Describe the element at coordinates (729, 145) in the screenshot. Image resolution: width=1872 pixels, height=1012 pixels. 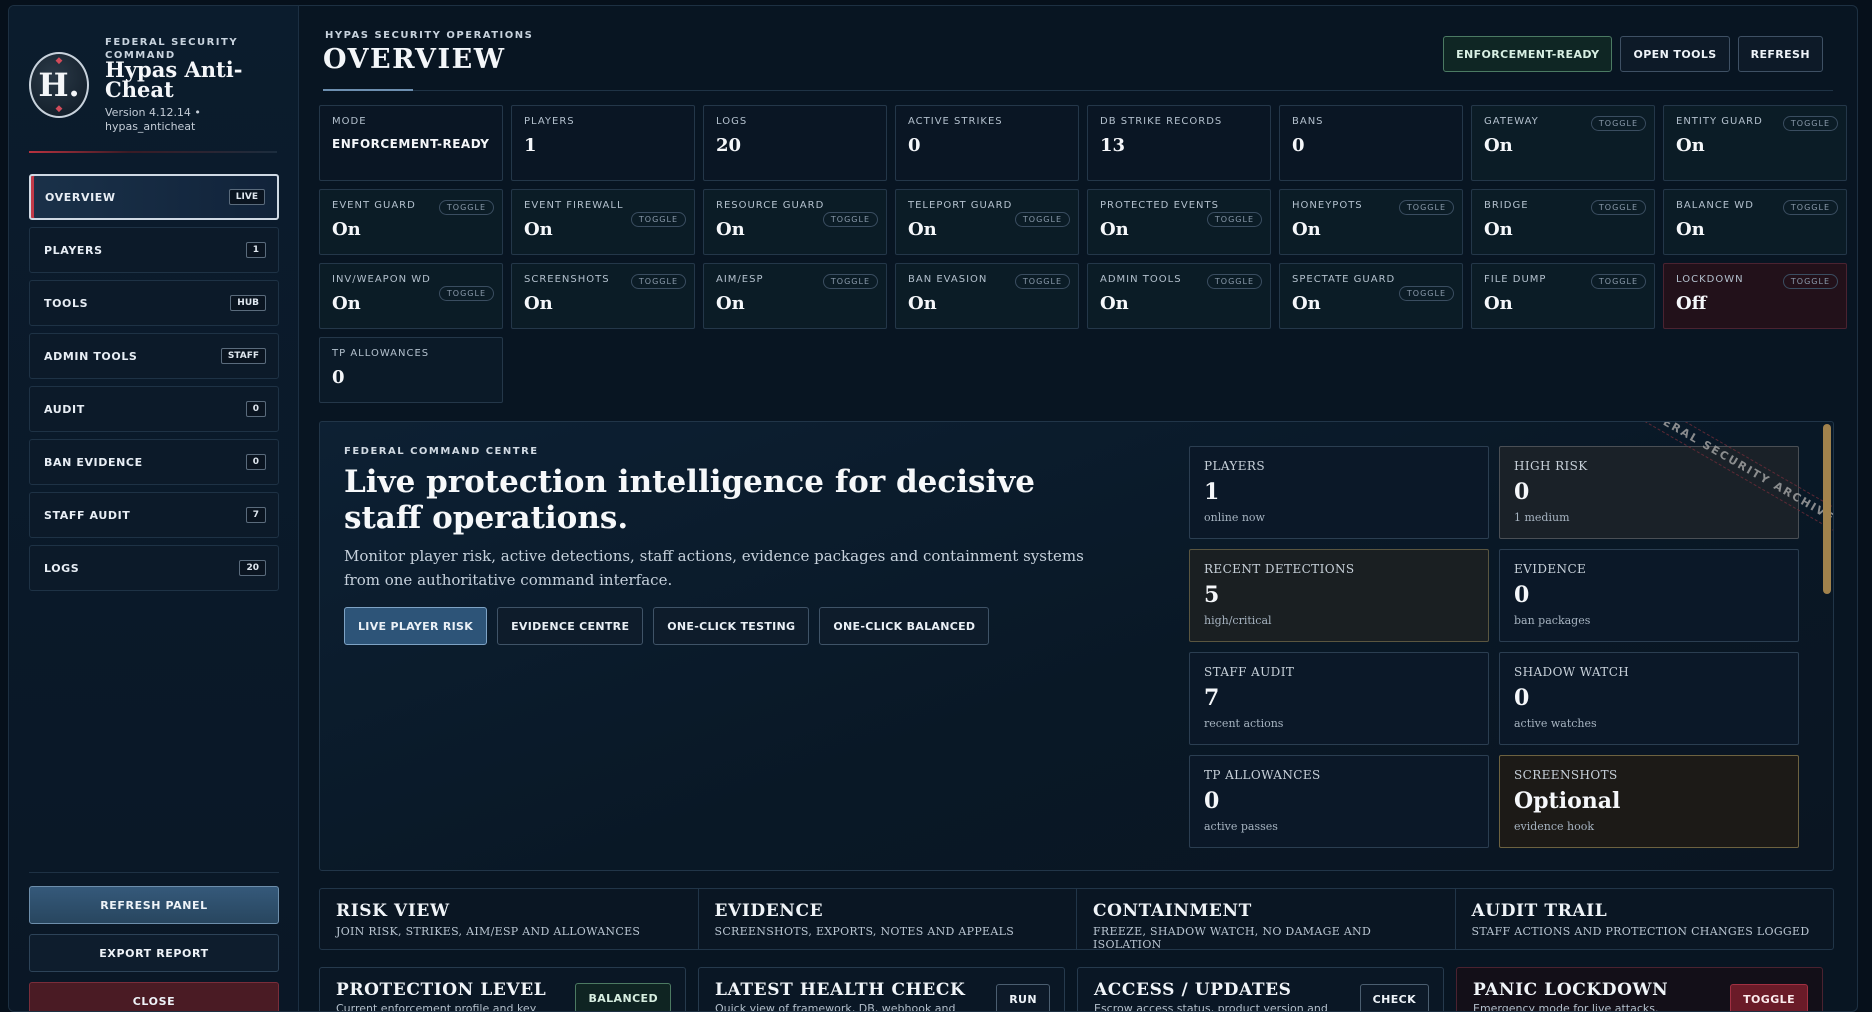
I see `stat-value: 20` at that location.